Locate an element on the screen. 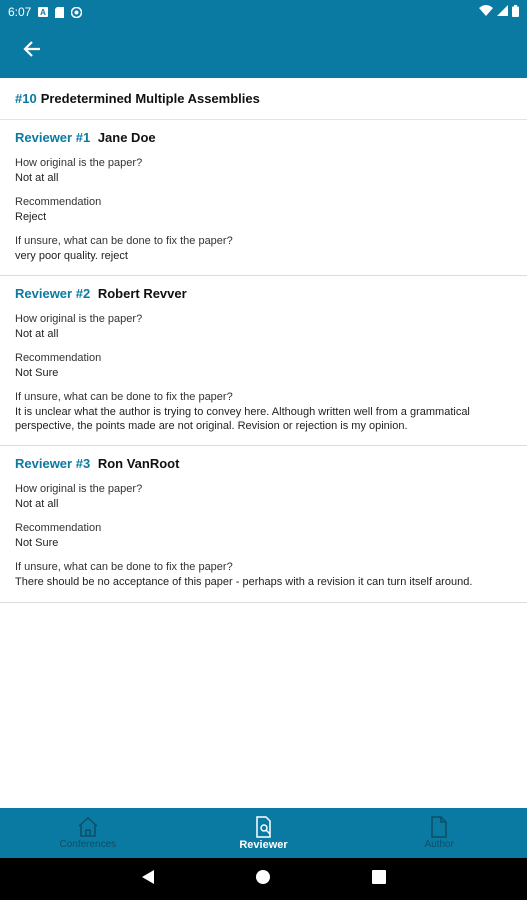 This screenshot has width=527, height=900. paper-number: #10 is located at coordinates (26, 98).